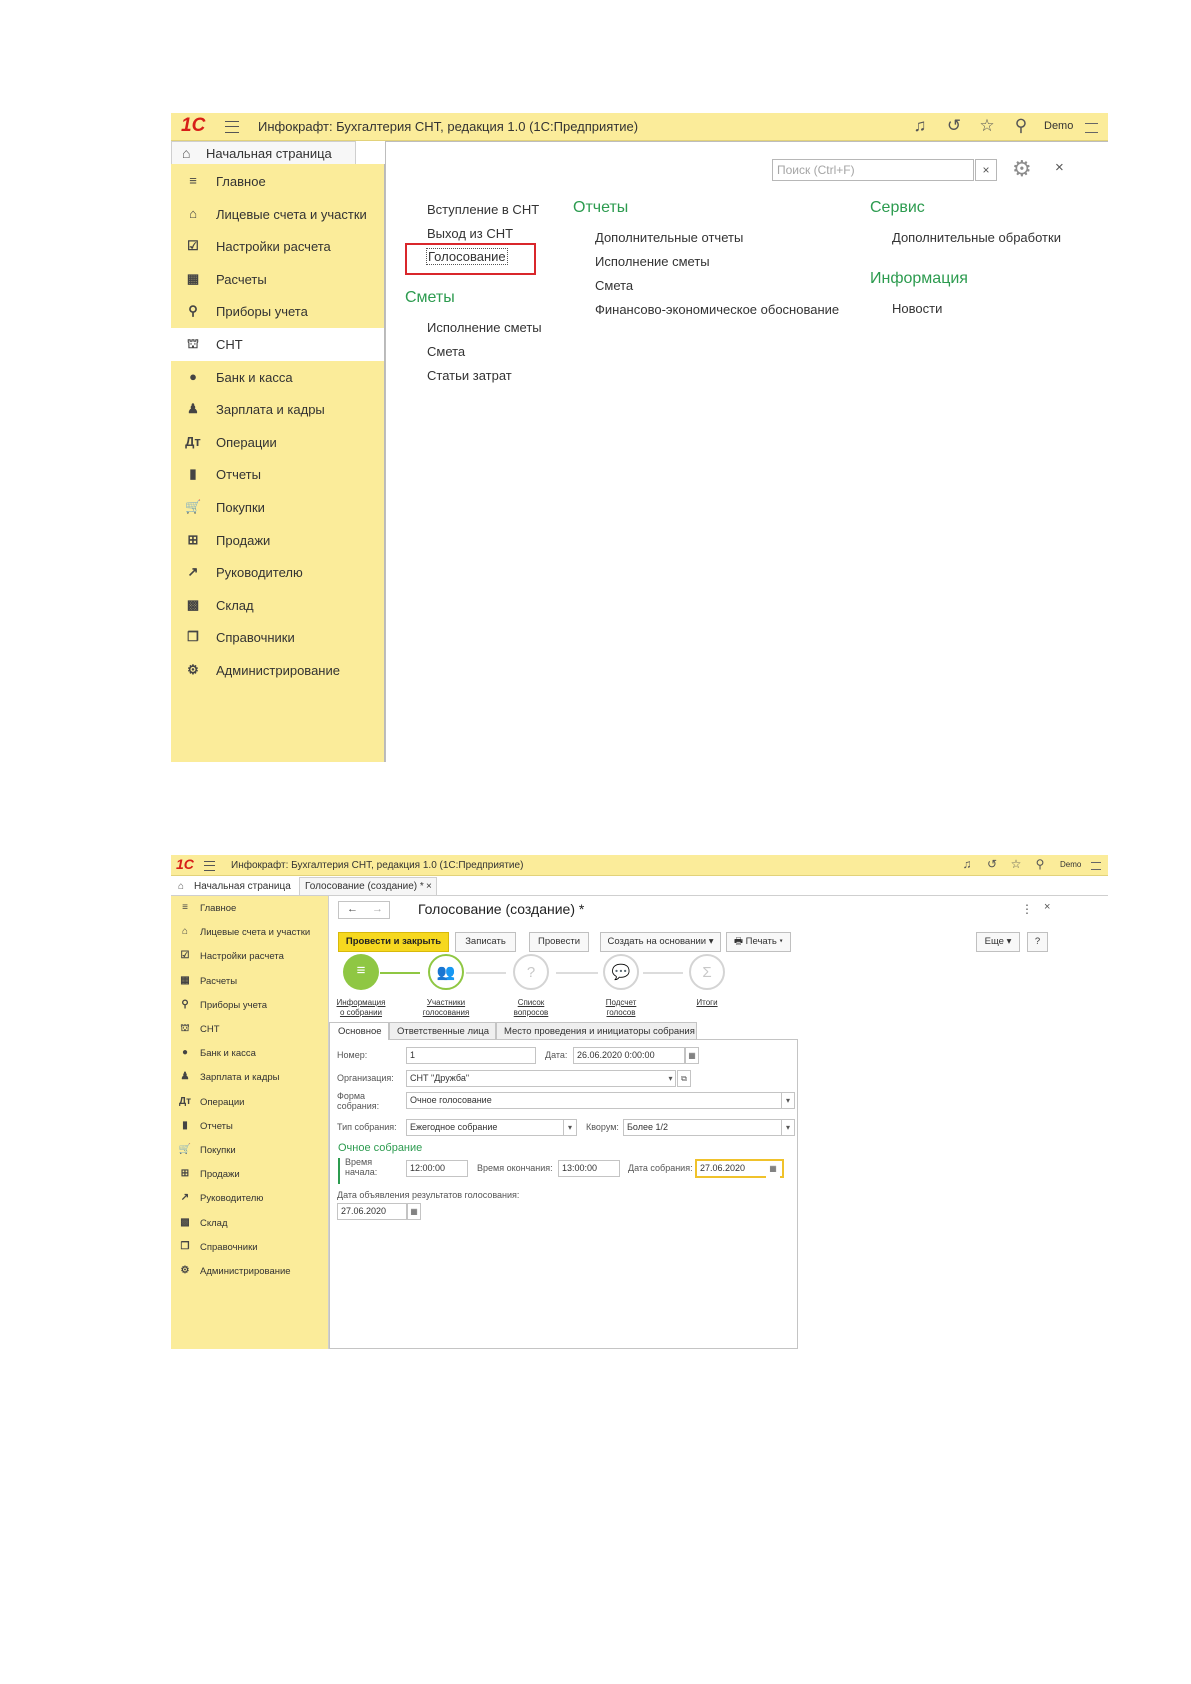 Image resolution: width=1191 pixels, height=1684 pixels. What do you see at coordinates (484, 327) in the screenshot?
I see `link-ispolnenie-smety: Исполнение сметы` at bounding box center [484, 327].